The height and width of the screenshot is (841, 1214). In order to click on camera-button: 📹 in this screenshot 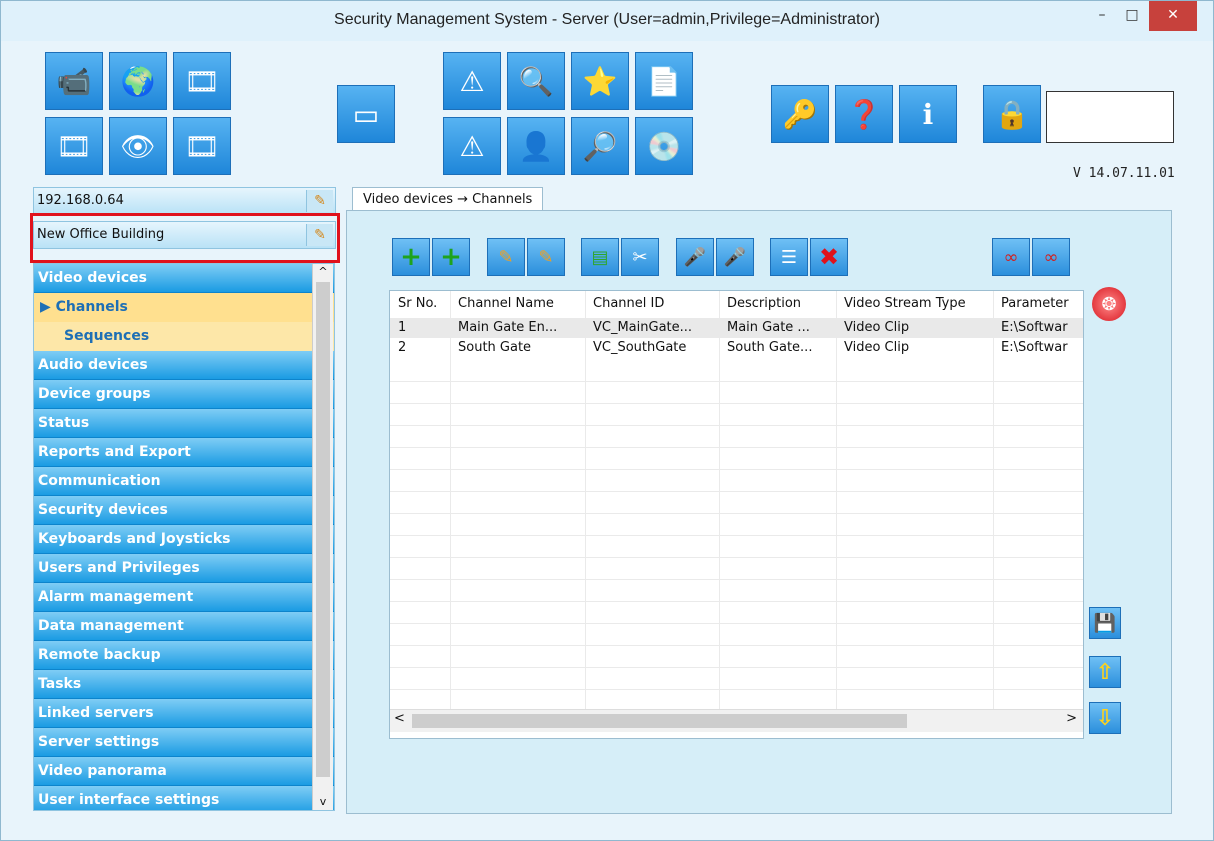, I will do `click(74, 81)`.